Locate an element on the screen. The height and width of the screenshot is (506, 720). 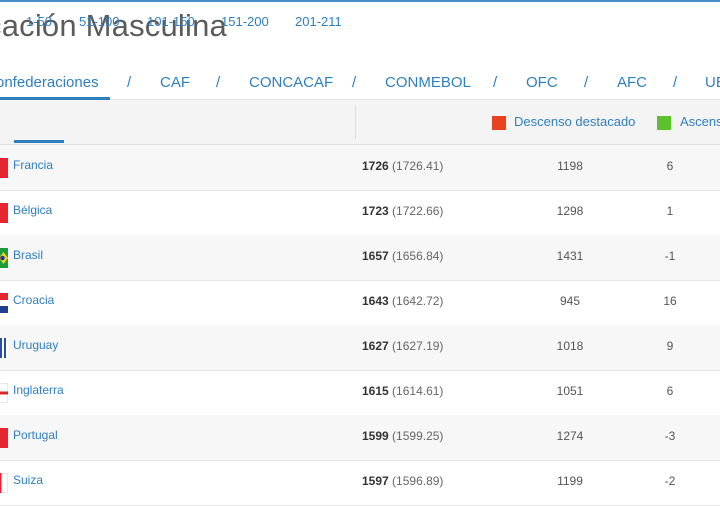
croatia-flag-icon is located at coordinates (4, 303).